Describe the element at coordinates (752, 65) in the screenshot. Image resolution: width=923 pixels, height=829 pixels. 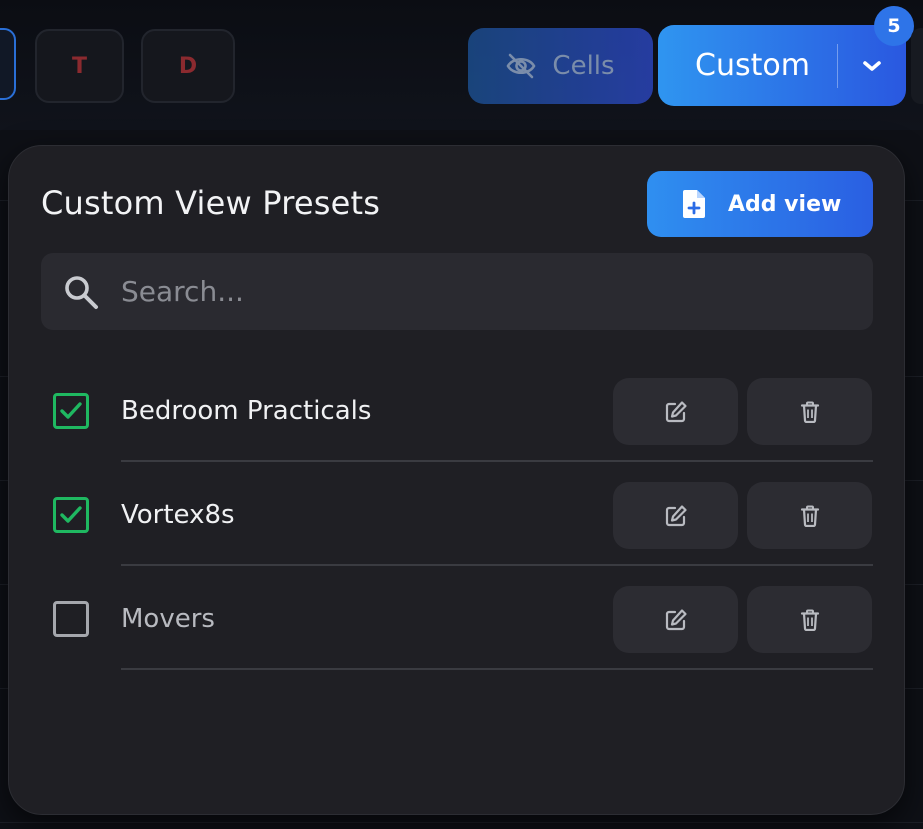
I see `custom-label: Custom` at that location.